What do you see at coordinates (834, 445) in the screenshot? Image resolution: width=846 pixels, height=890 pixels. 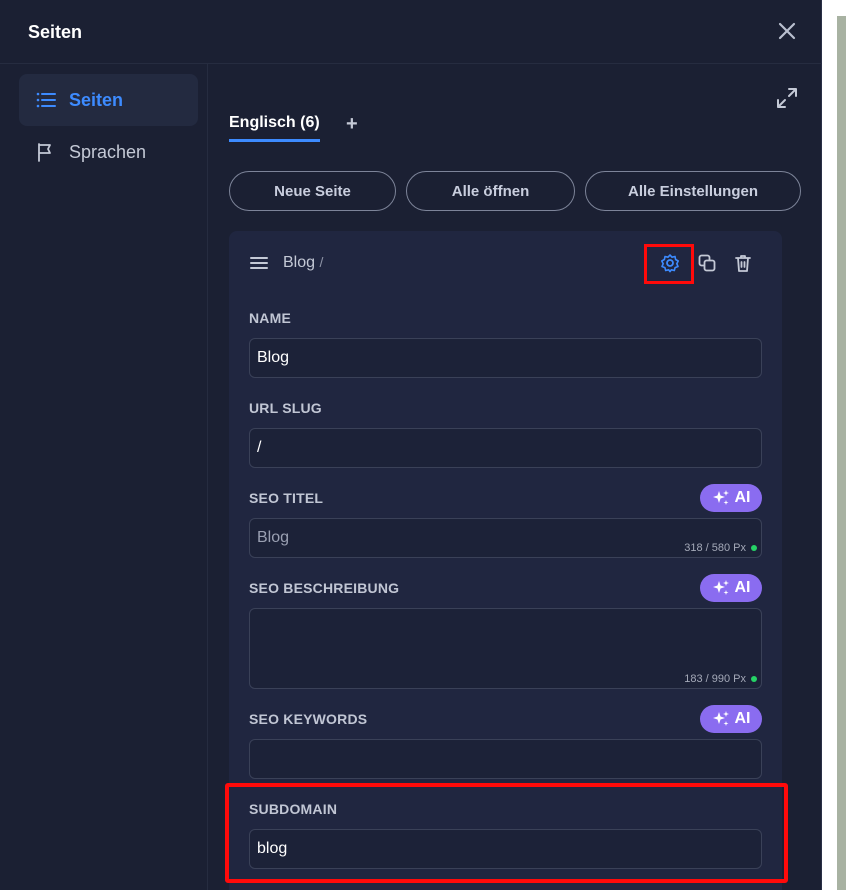 I see `background-page-edge` at bounding box center [834, 445].